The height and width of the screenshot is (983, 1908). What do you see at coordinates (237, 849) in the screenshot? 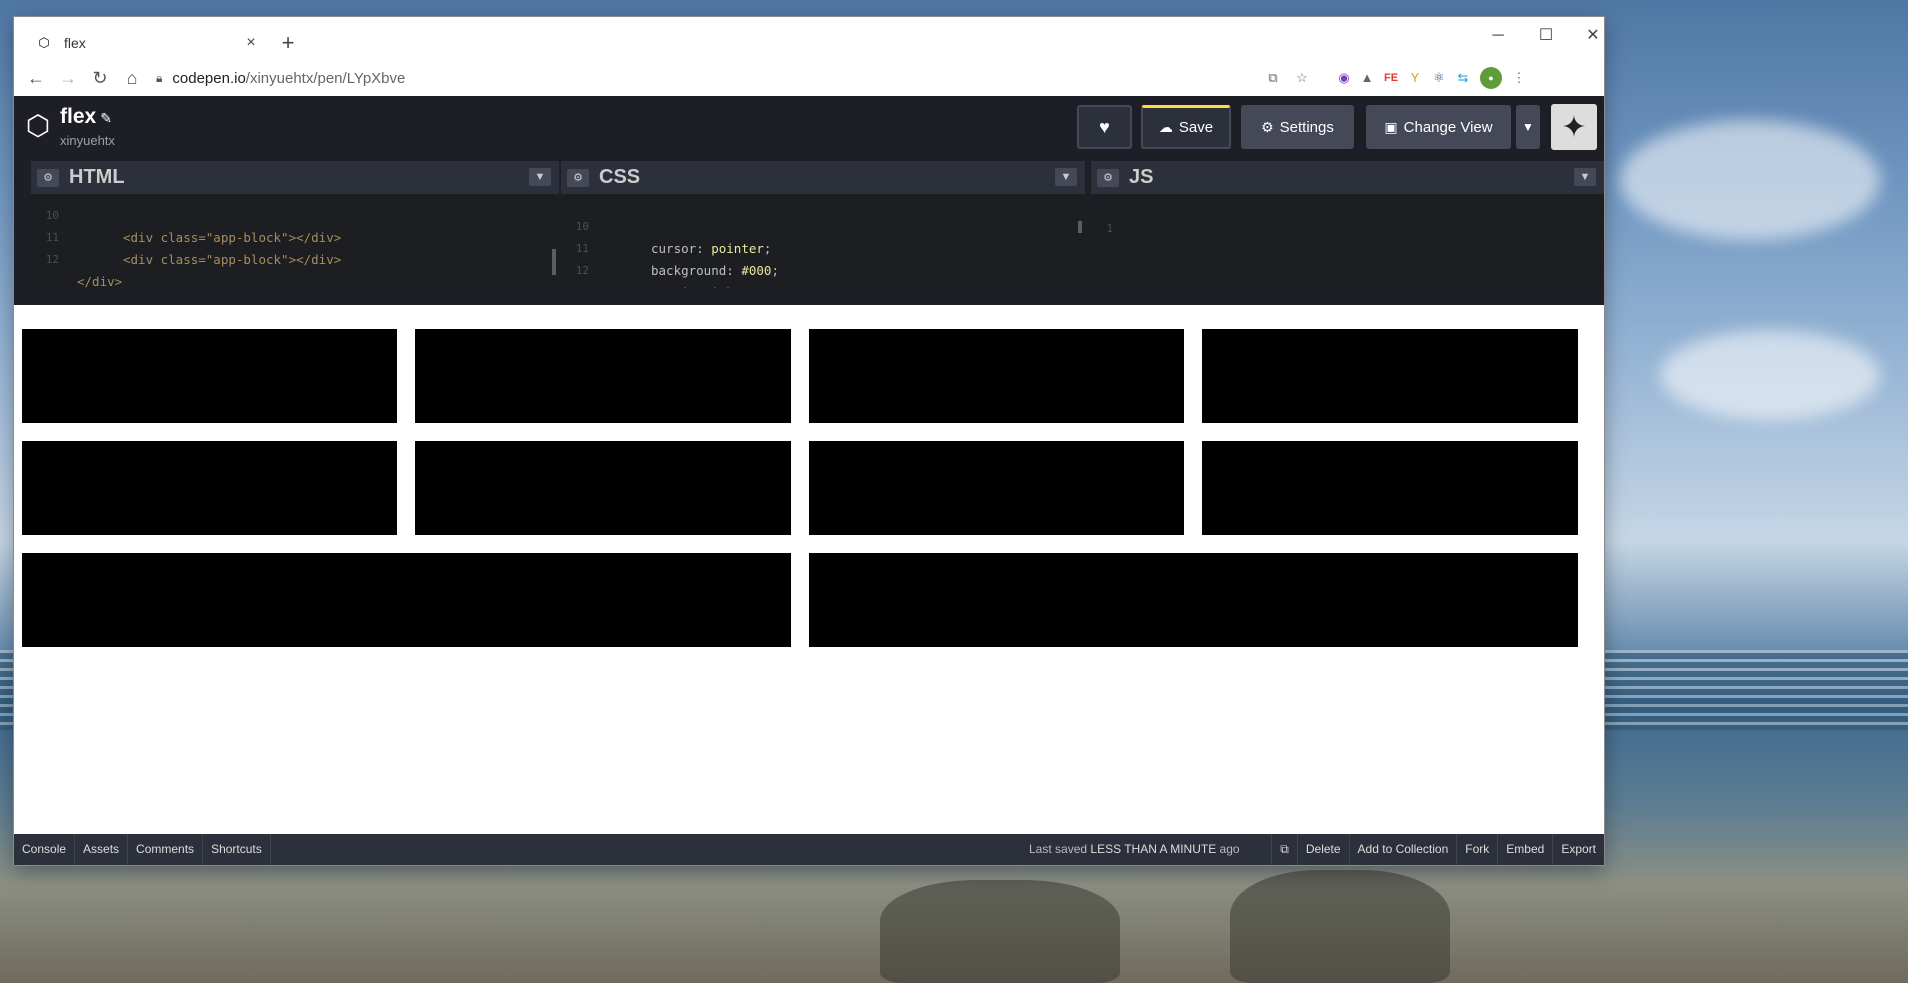
I see `shortcuts-button: Shortcuts` at bounding box center [237, 849].